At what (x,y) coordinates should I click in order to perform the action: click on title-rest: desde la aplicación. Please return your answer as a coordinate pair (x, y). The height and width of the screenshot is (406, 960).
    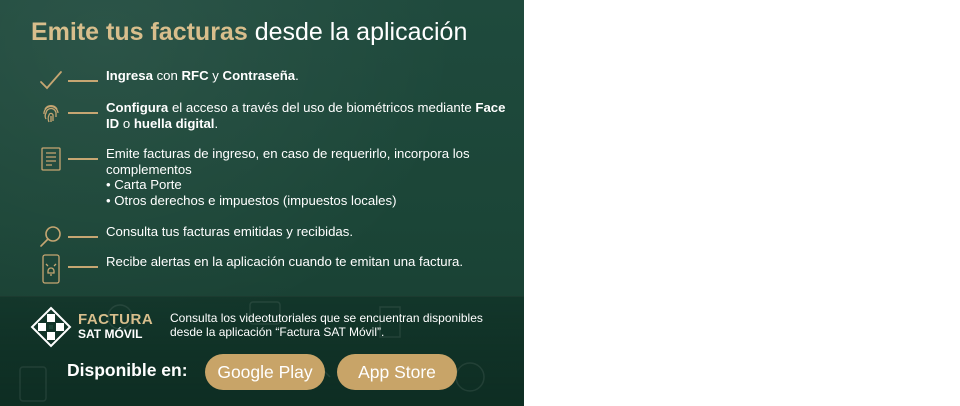
    Looking at the image, I should click on (357, 32).